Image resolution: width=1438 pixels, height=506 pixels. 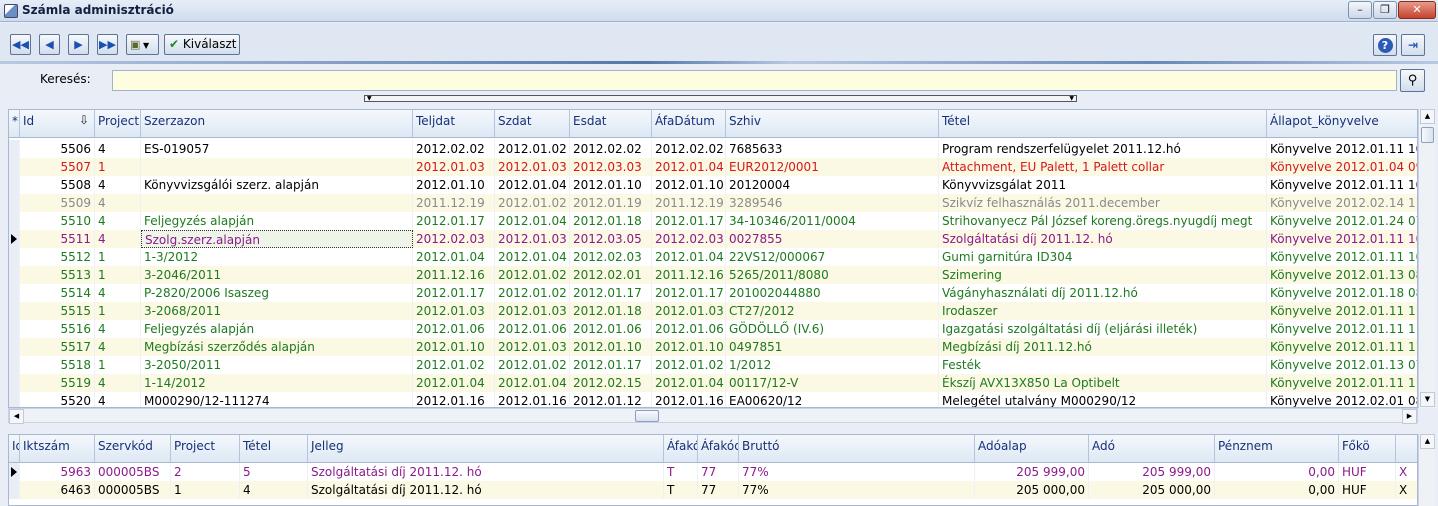 I want to click on cell-szdat: 2012.01.02, so click(x=532, y=275).